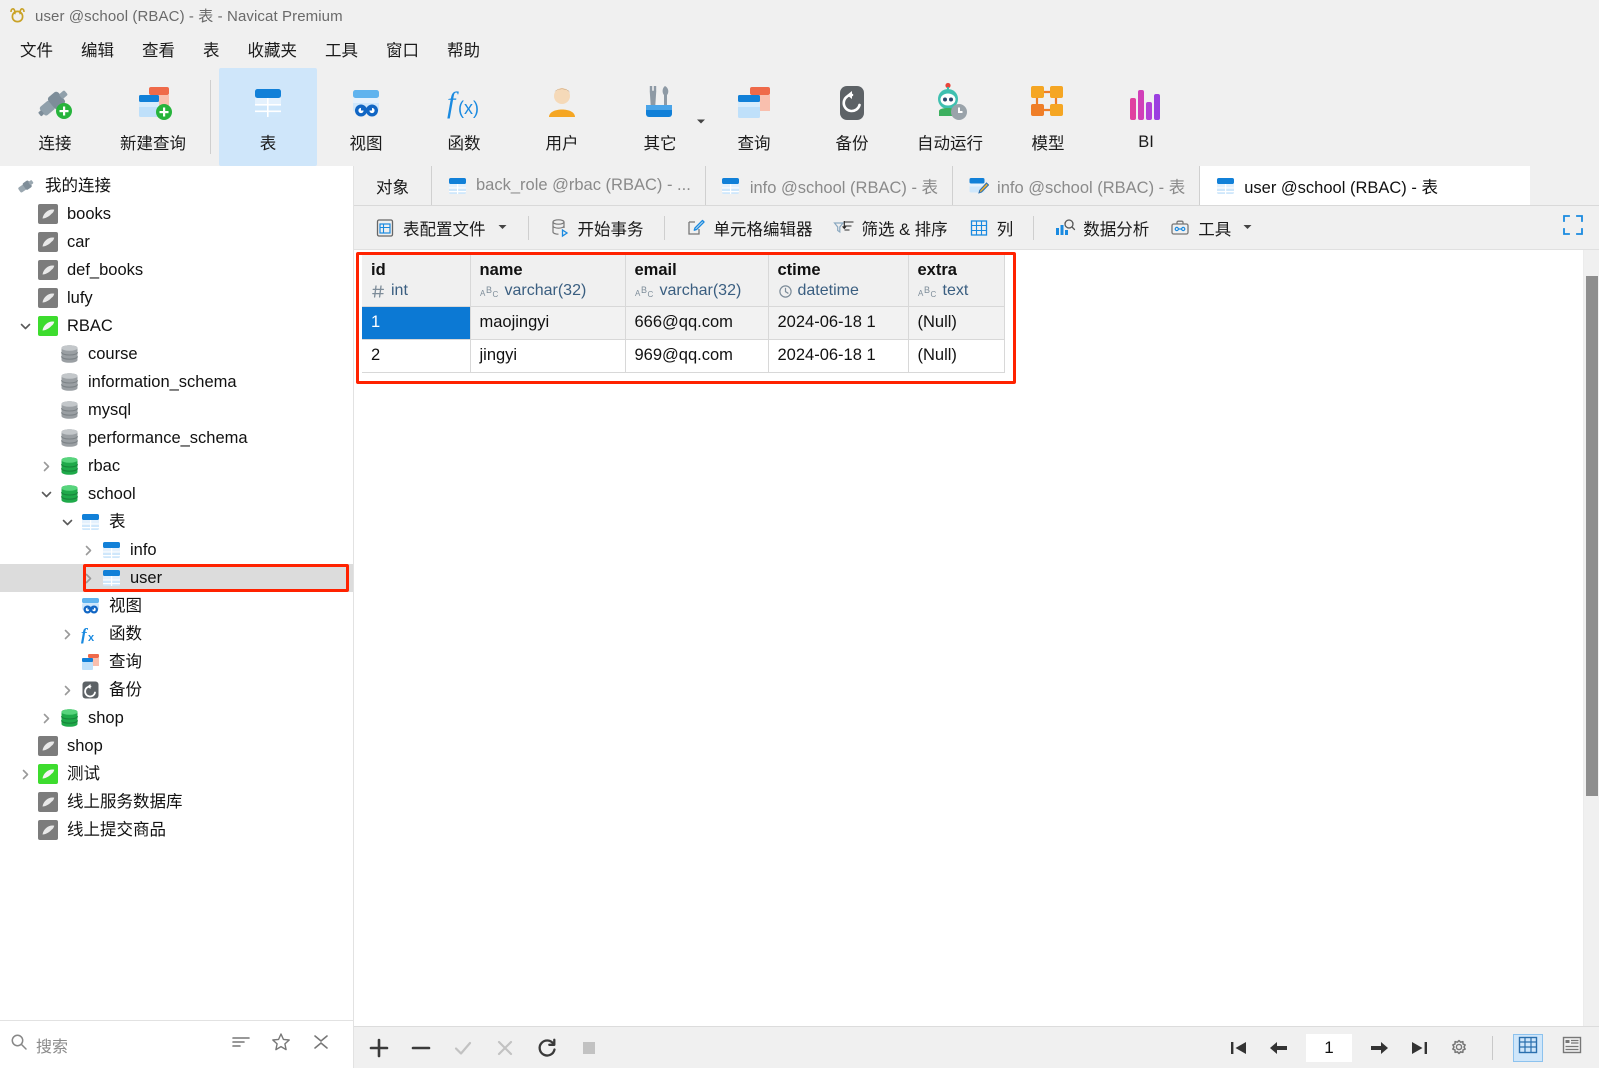 This screenshot has width=1599, height=1068. I want to click on table-row: 2 jingyi 969@qq.com 2024-06-18 1 (Null), so click(683, 356).